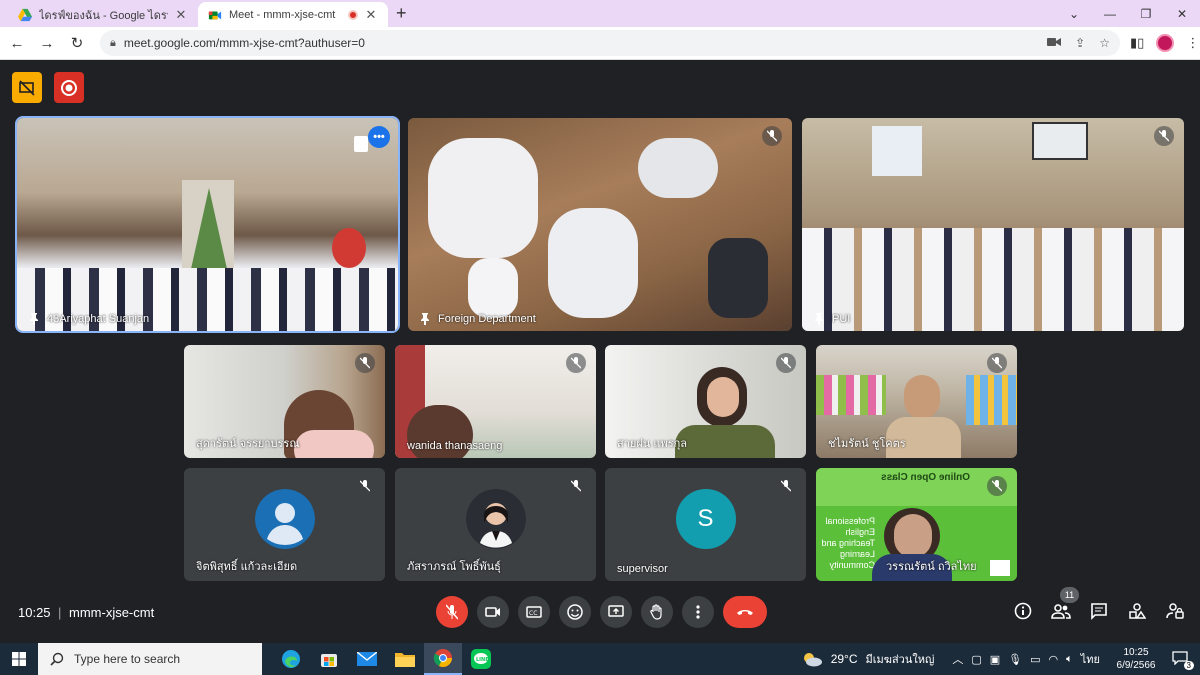 This screenshot has width=1200, height=675. Describe the element at coordinates (495, 524) in the screenshot. I see `participant-tile: ภัสราภรณ์ โพธิ์พันธุ์` at that location.